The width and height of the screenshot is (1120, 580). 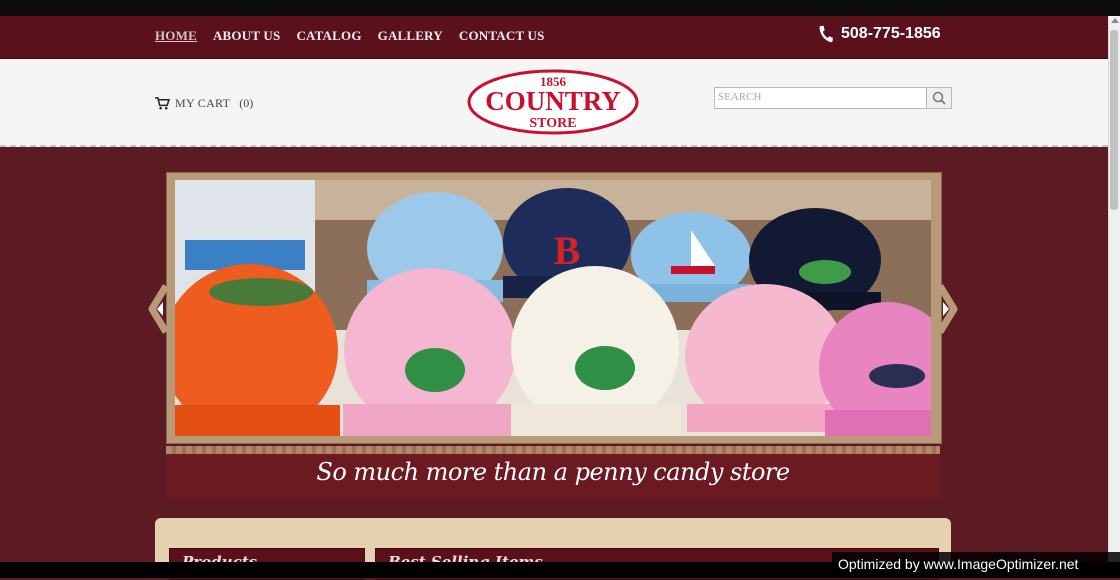 What do you see at coordinates (1115, 20) in the screenshot?
I see `scroll-up-arrow-icon` at bounding box center [1115, 20].